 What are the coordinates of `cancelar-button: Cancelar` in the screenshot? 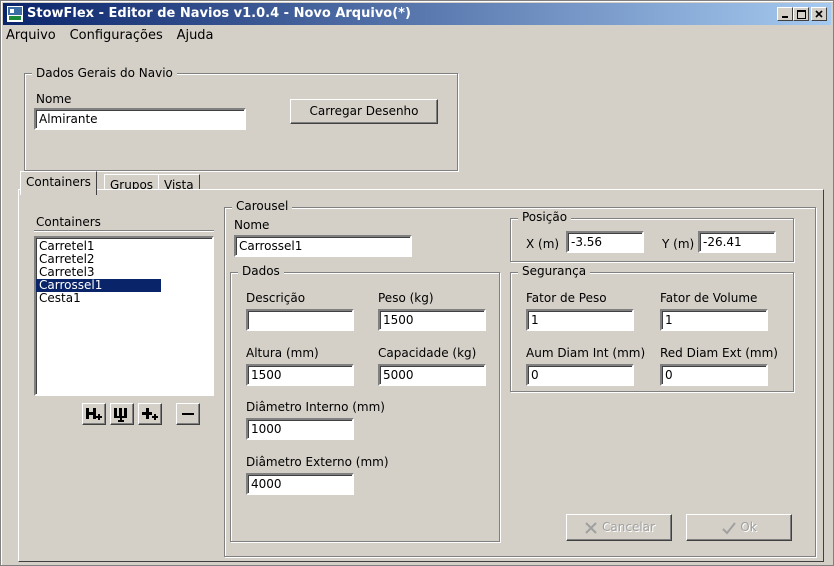 It's located at (619, 527).